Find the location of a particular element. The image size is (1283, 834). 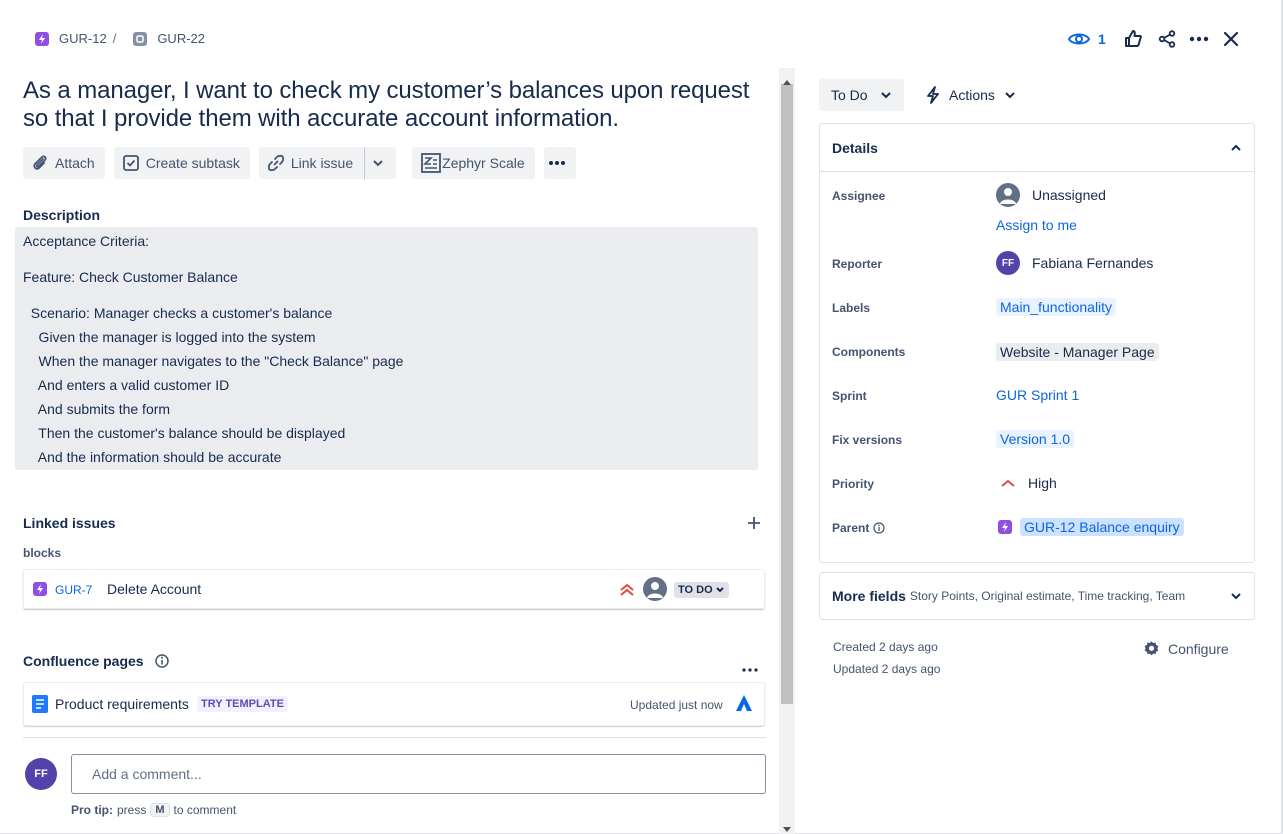

parent-link: GUR-12 Balance enquiry is located at coordinates (1102, 527).